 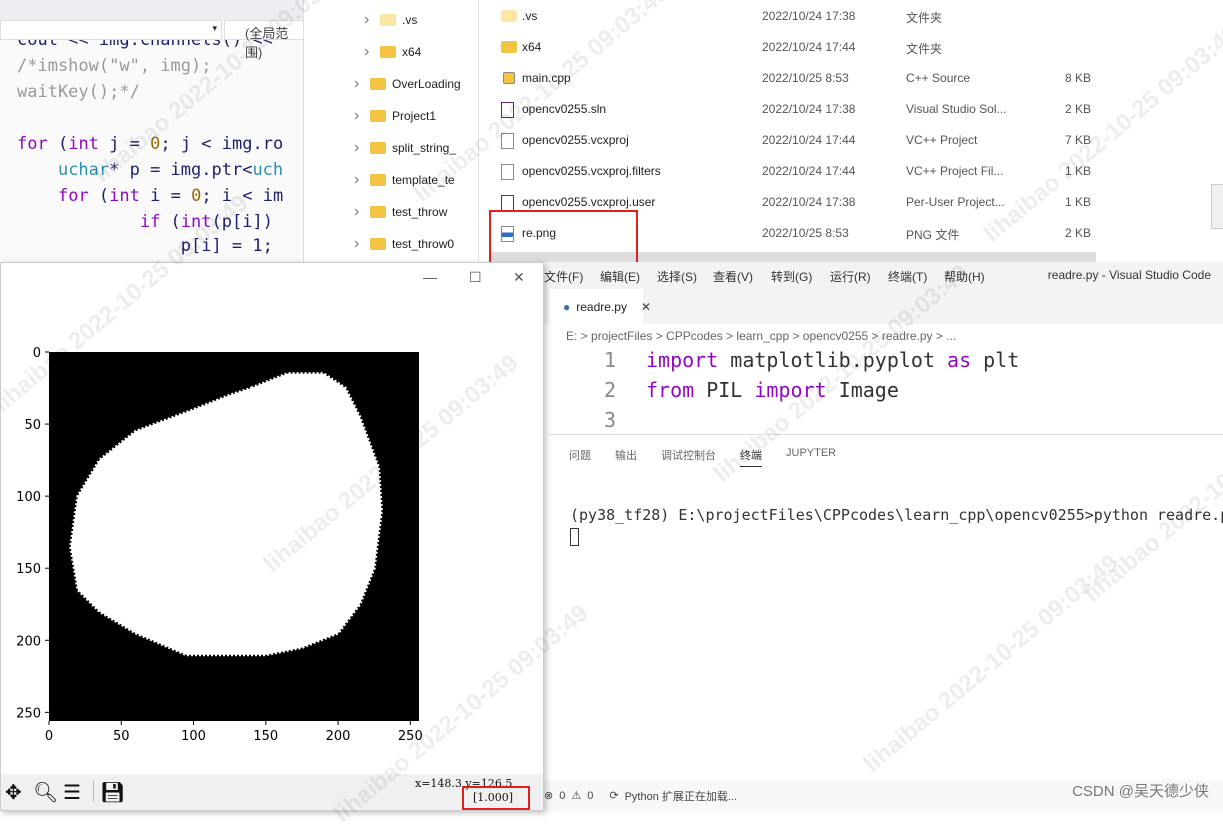 I want to click on file-row: x64 2022/10/24 17:44 文件夹, so click(x=789, y=47).